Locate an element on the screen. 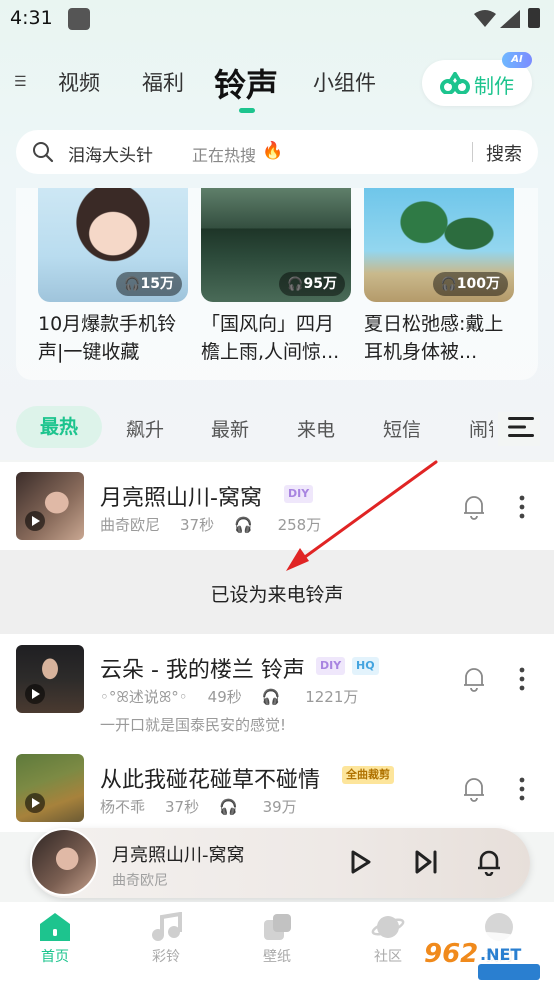 The width and height of the screenshot is (554, 984). card-title: 10月爆款手机铃声|一键收藏 is located at coordinates (107, 338).